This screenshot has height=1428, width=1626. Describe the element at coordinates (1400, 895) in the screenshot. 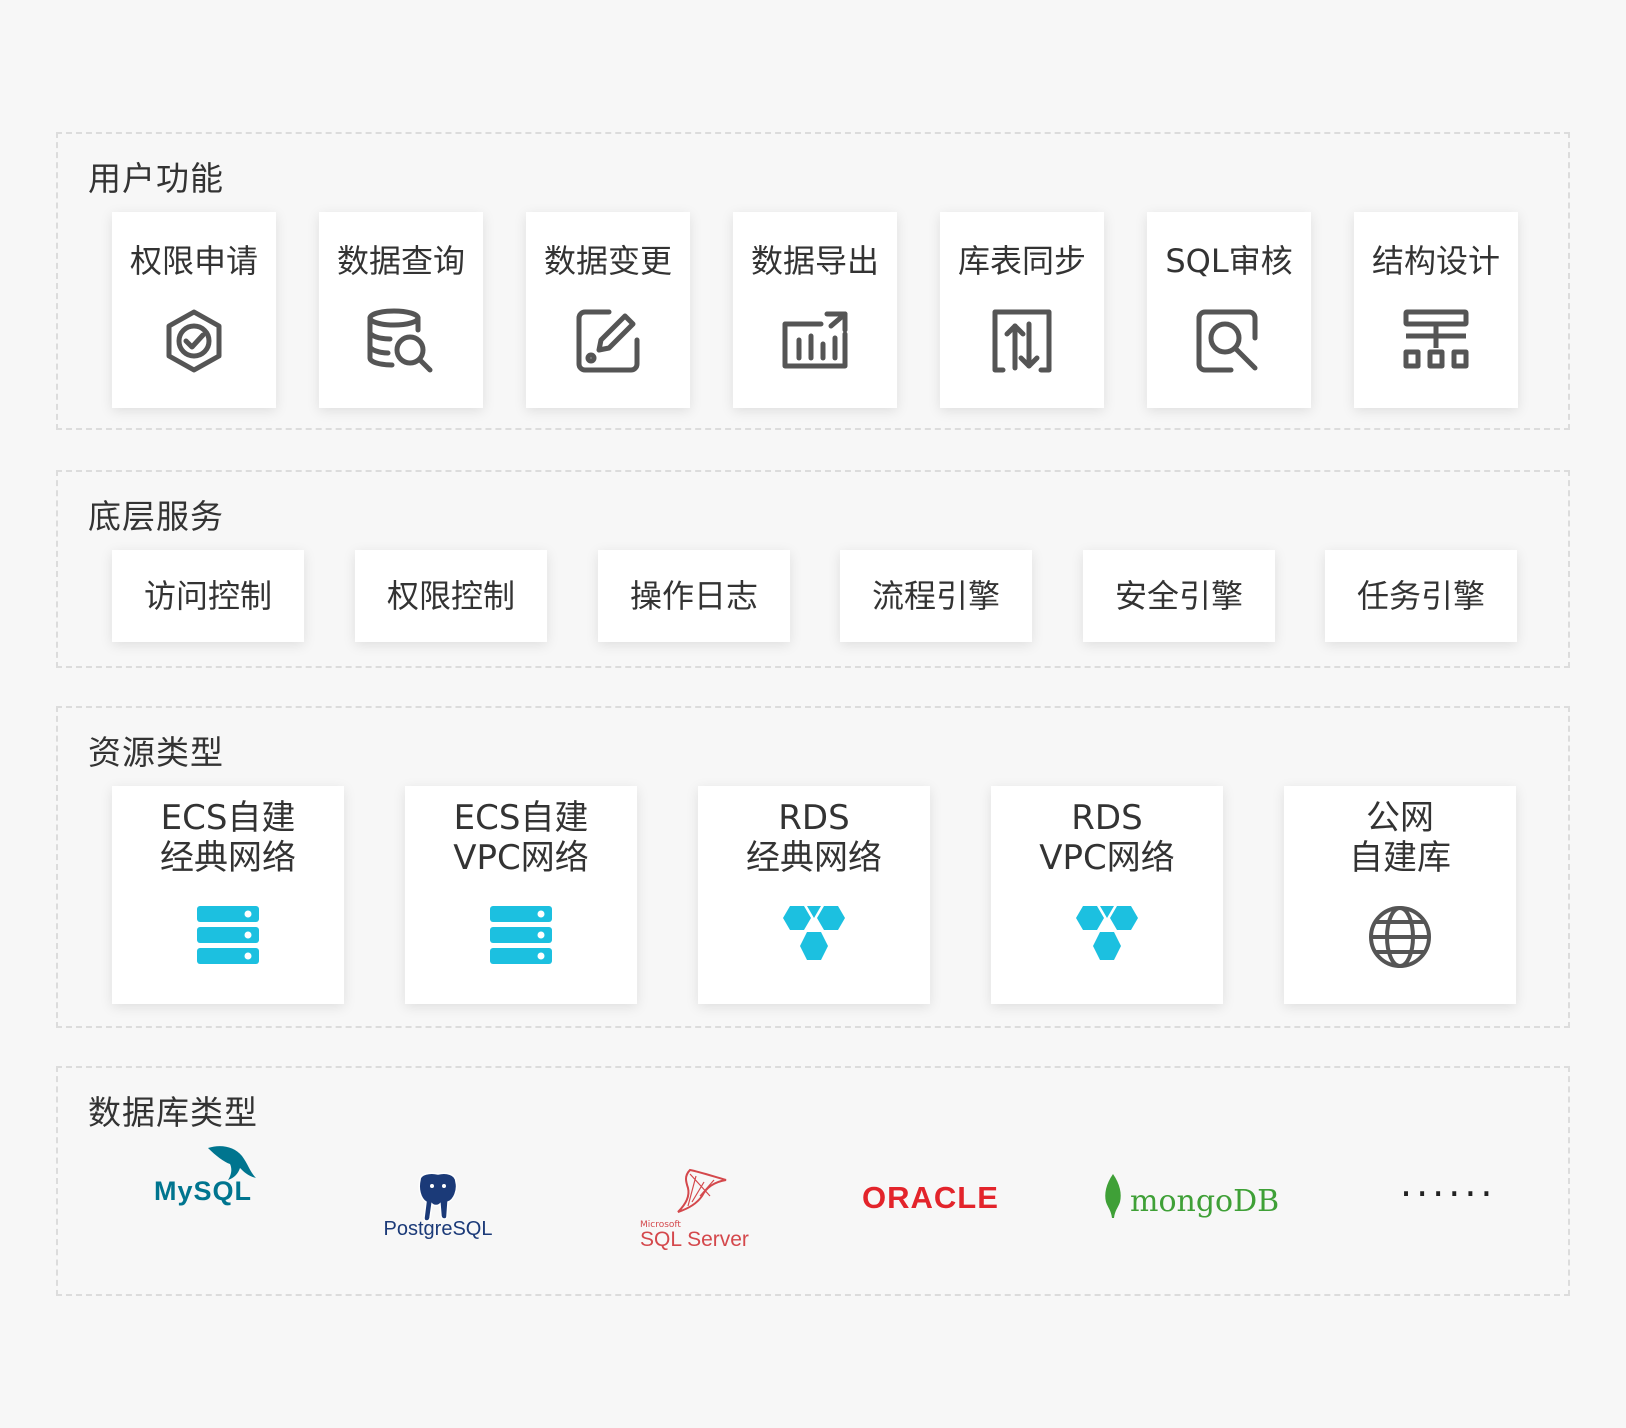

I see `resource-public-selfhosted: 公网 自建库` at that location.